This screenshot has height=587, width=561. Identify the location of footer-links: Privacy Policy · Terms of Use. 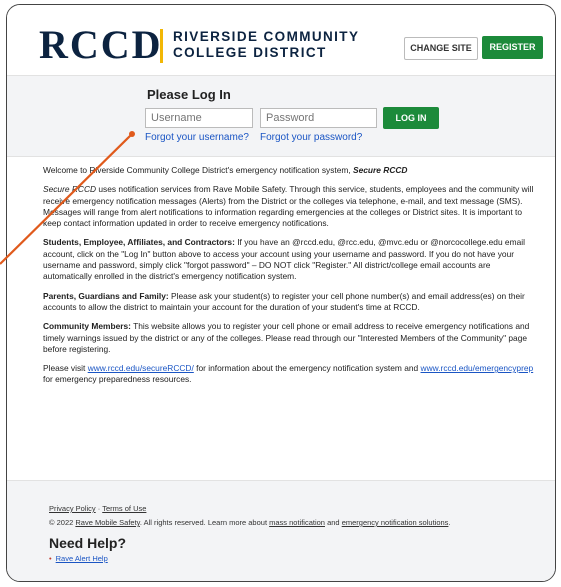
(97, 508).